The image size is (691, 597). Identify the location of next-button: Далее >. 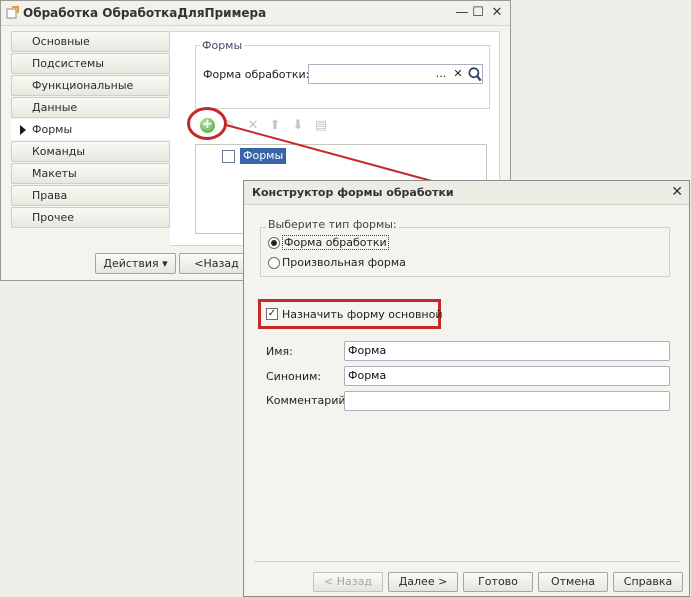
(423, 582).